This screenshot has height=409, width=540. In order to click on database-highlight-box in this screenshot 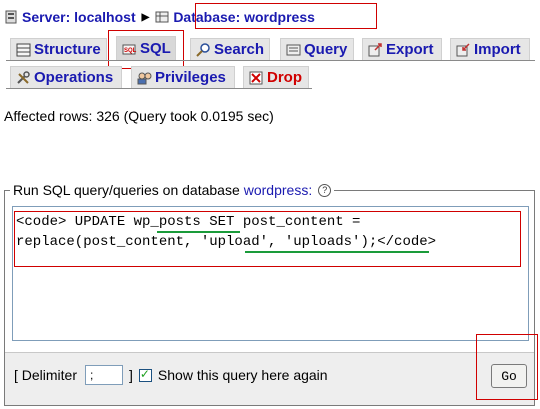, I will do `click(286, 16)`.